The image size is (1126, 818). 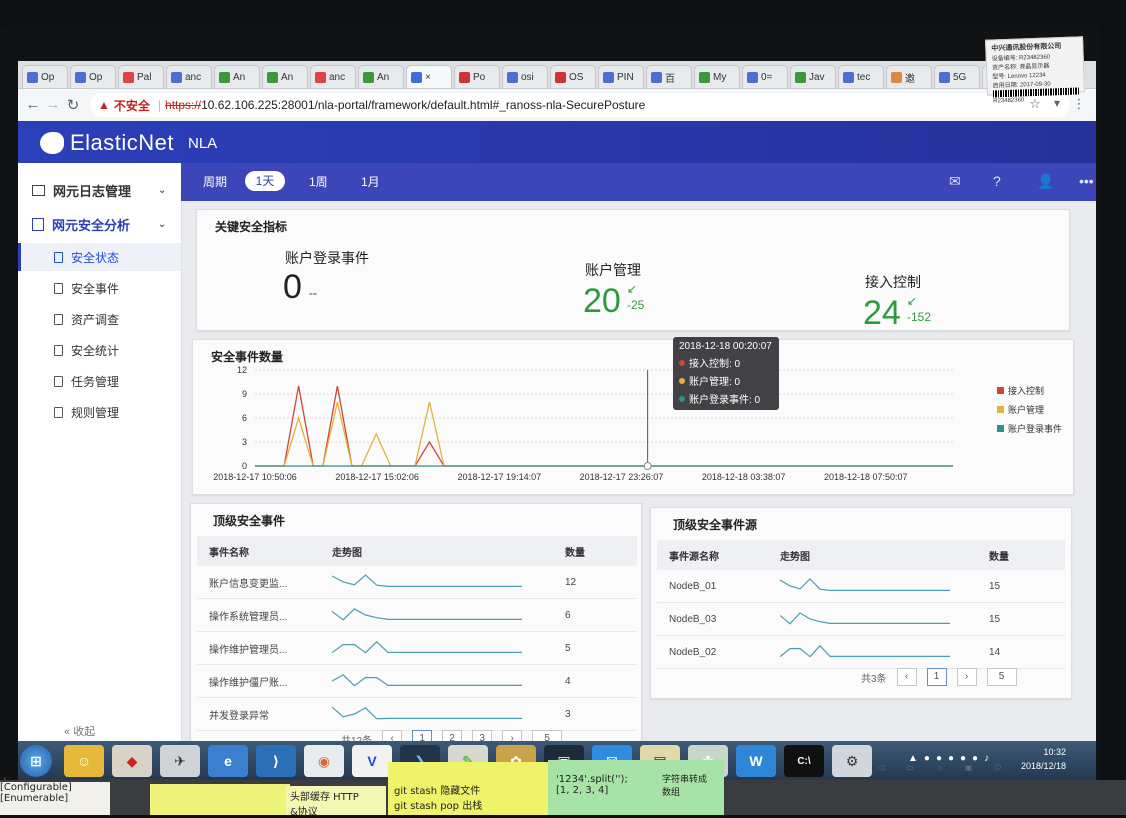 I want to click on sidebar-group-security-analysis: 网元安全分析 ⌄, so click(x=99, y=224).